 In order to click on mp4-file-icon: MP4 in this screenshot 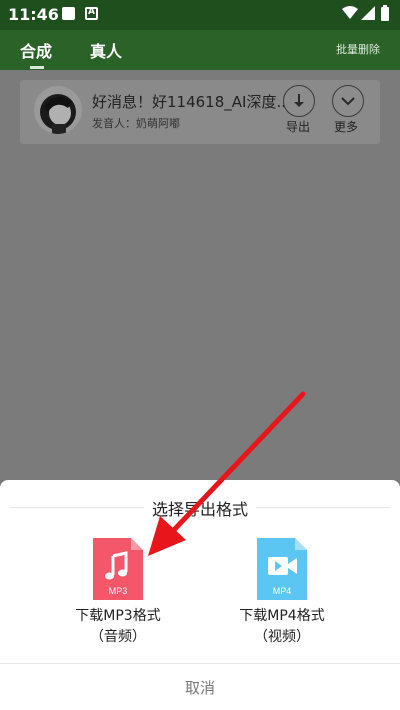, I will do `click(282, 569)`.